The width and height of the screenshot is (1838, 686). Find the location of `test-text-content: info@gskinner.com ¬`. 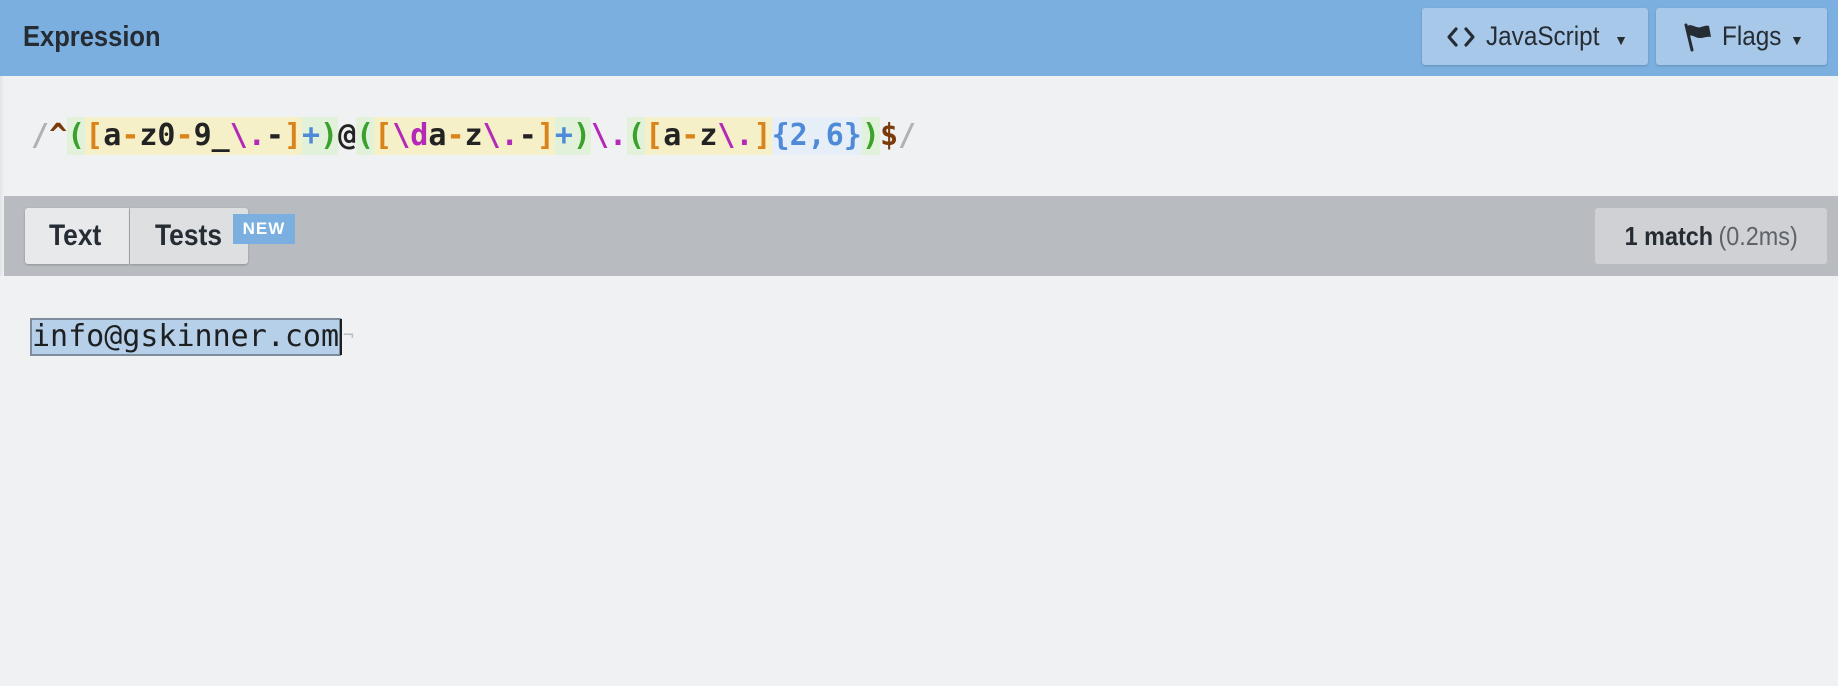

test-text-content: info@gskinner.com ¬ is located at coordinates (191, 337).